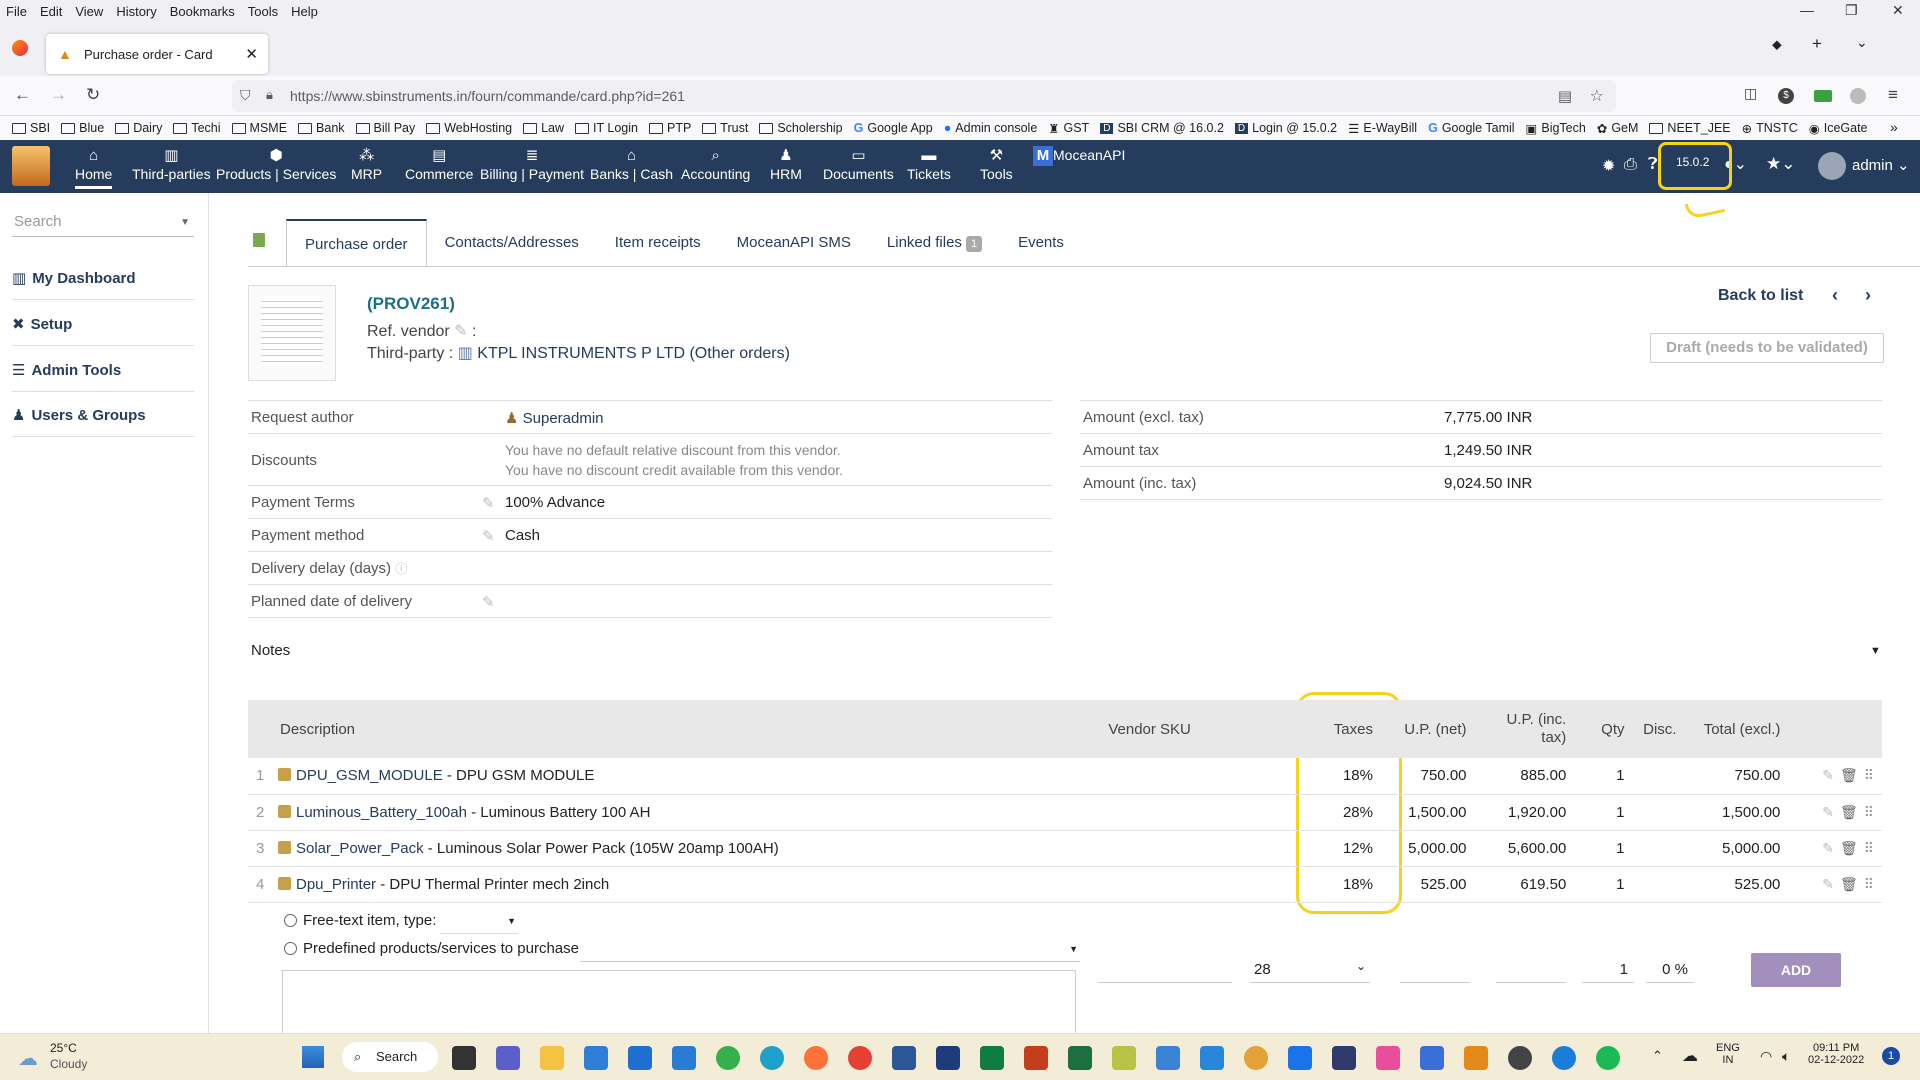  What do you see at coordinates (554, 418) in the screenshot?
I see `request-author: ♟ Superadmin` at bounding box center [554, 418].